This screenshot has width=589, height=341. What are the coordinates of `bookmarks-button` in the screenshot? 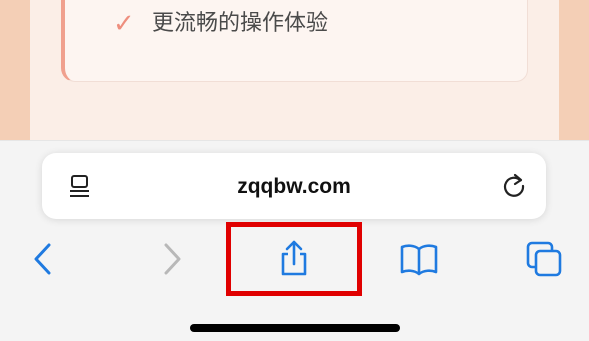 It's located at (419, 259).